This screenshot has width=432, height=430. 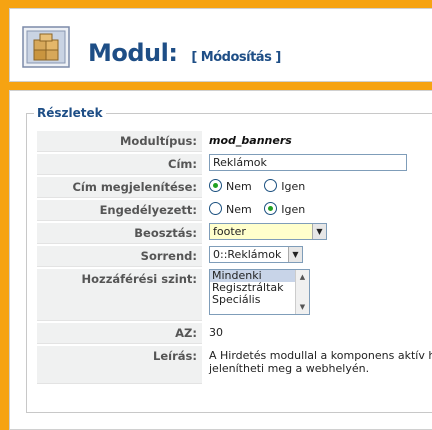 What do you see at coordinates (46, 47) in the screenshot?
I see `module-box-icon` at bounding box center [46, 47].